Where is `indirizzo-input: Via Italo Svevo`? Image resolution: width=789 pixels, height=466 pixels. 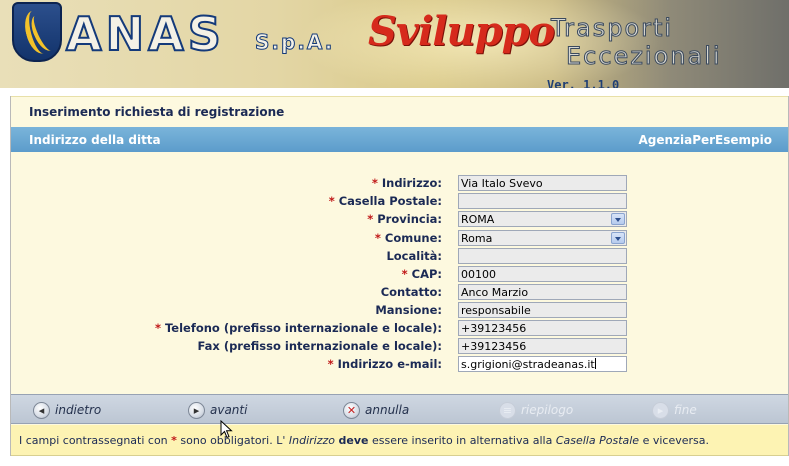 indirizzo-input: Via Italo Svevo is located at coordinates (542, 183).